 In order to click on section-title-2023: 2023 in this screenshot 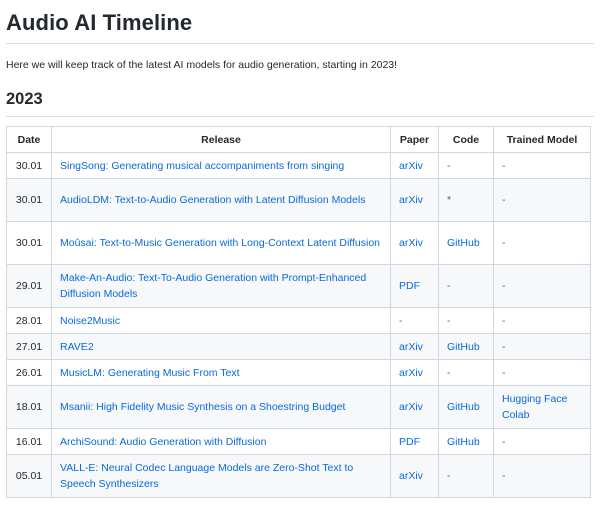, I will do `click(300, 103)`.